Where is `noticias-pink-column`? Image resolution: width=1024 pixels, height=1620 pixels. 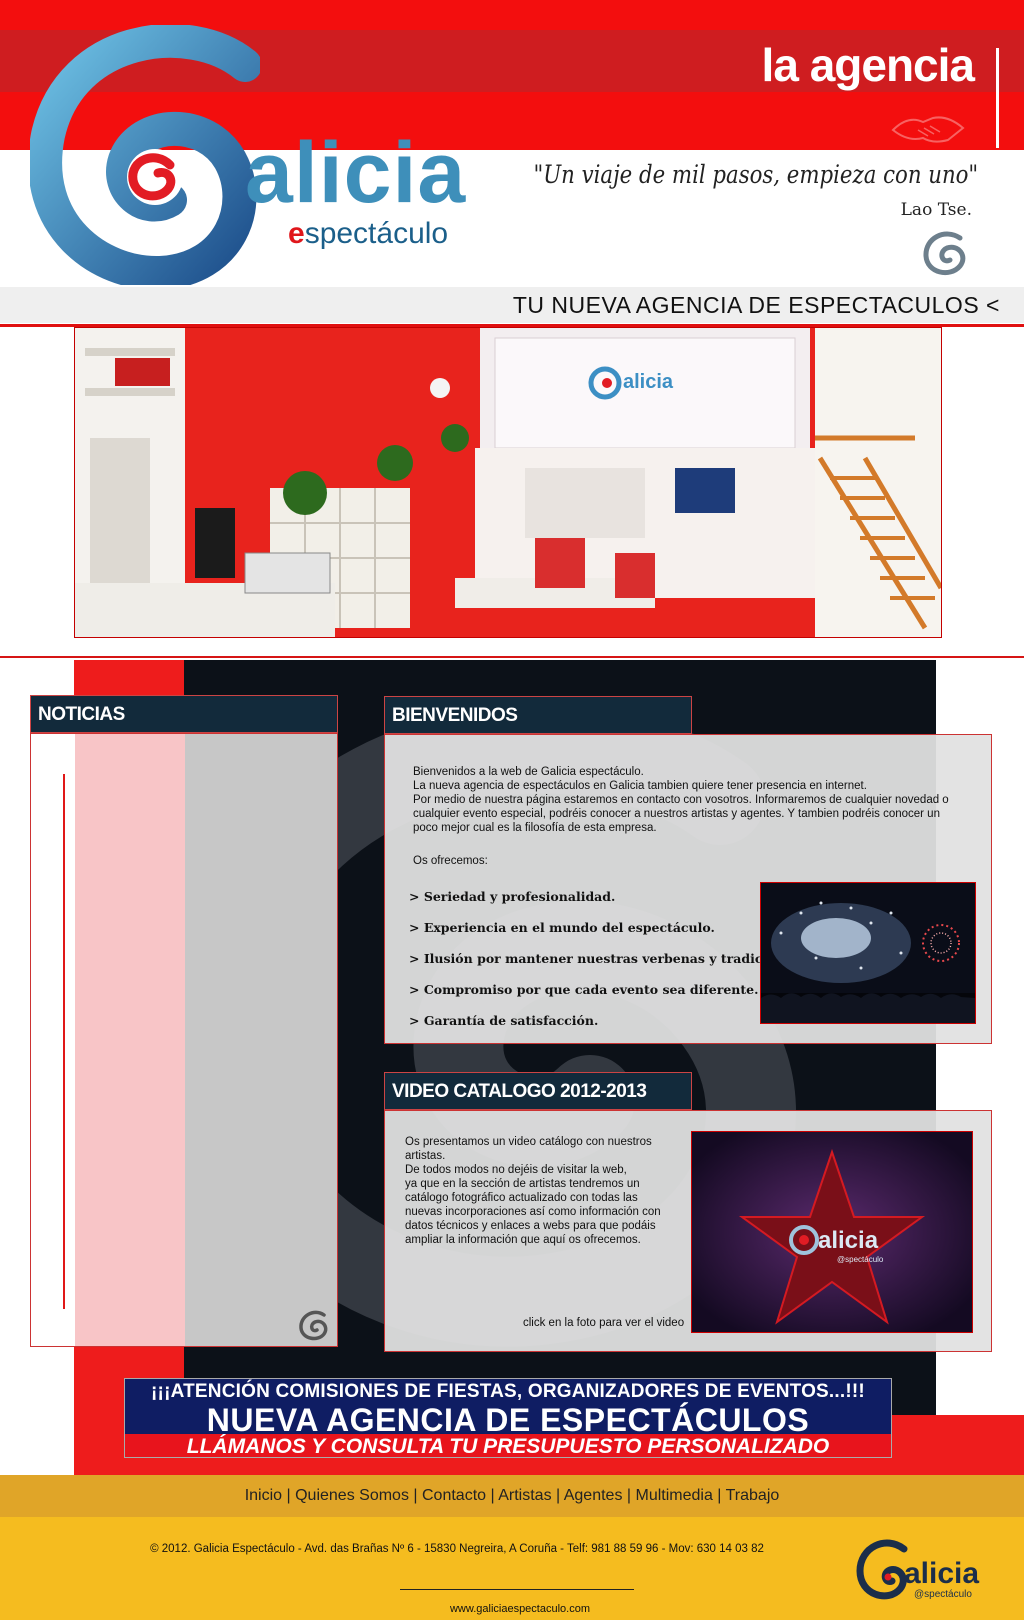
noticias-pink-column is located at coordinates (130, 1040).